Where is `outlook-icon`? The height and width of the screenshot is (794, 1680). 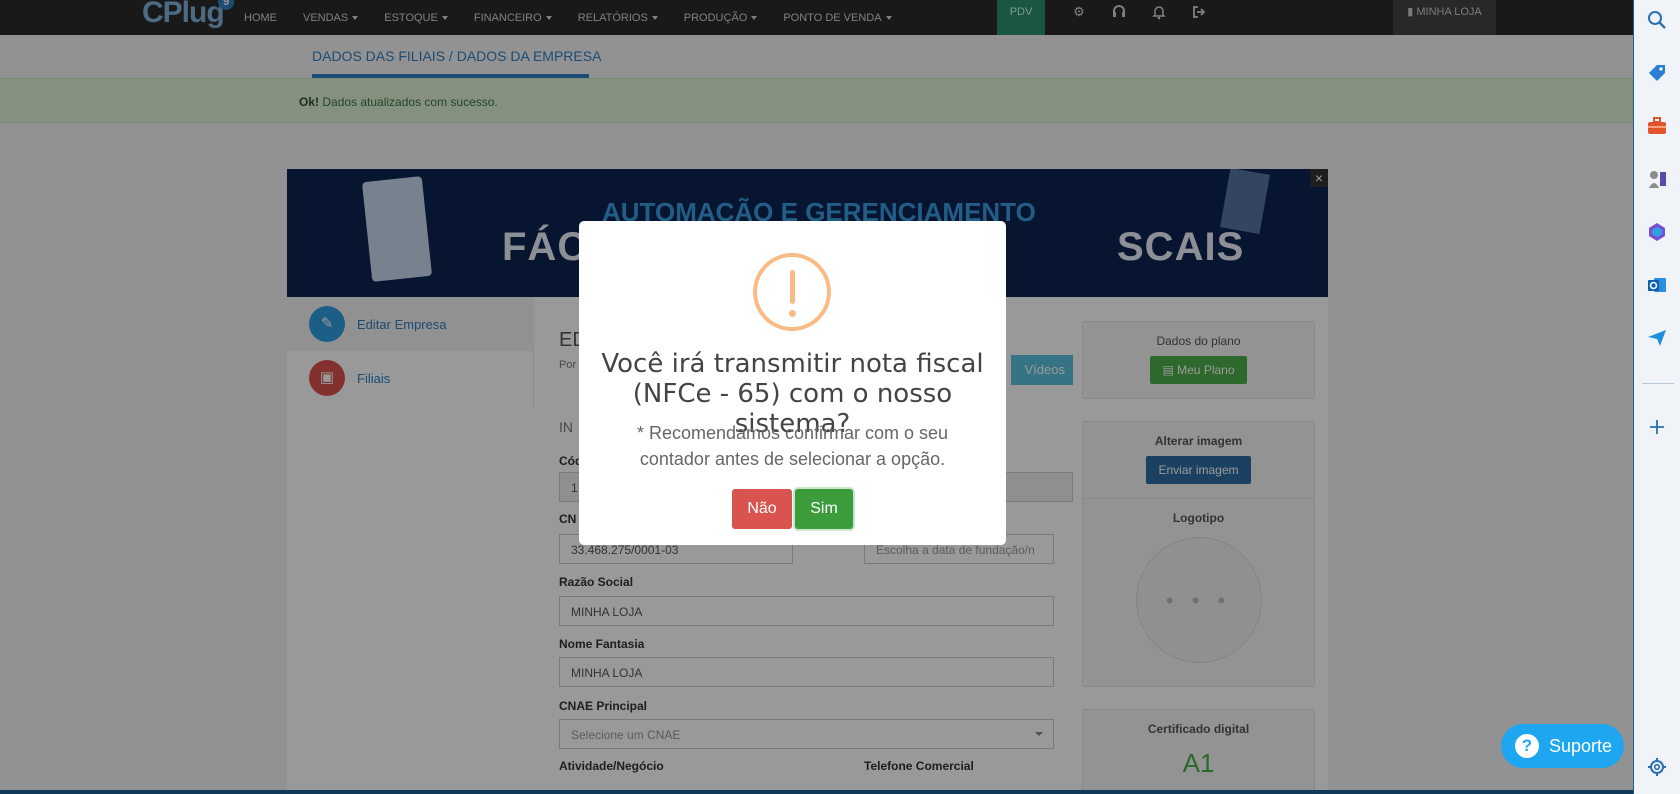
outlook-icon is located at coordinates (1657, 285).